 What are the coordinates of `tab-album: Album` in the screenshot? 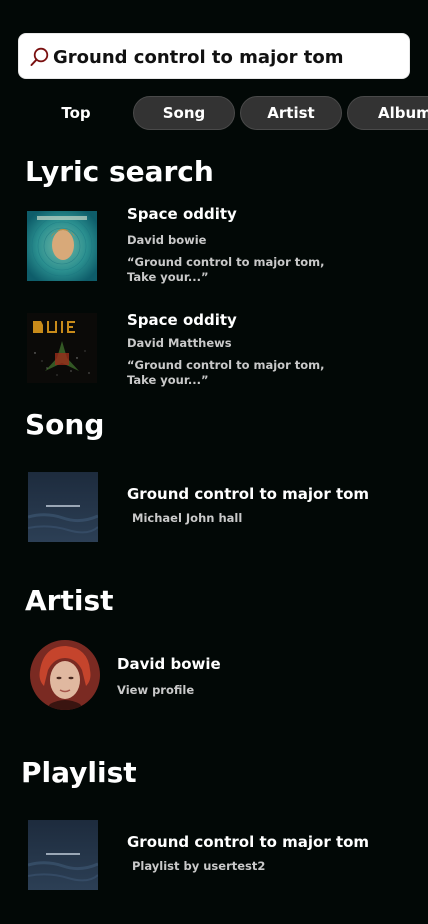 It's located at (387, 113).